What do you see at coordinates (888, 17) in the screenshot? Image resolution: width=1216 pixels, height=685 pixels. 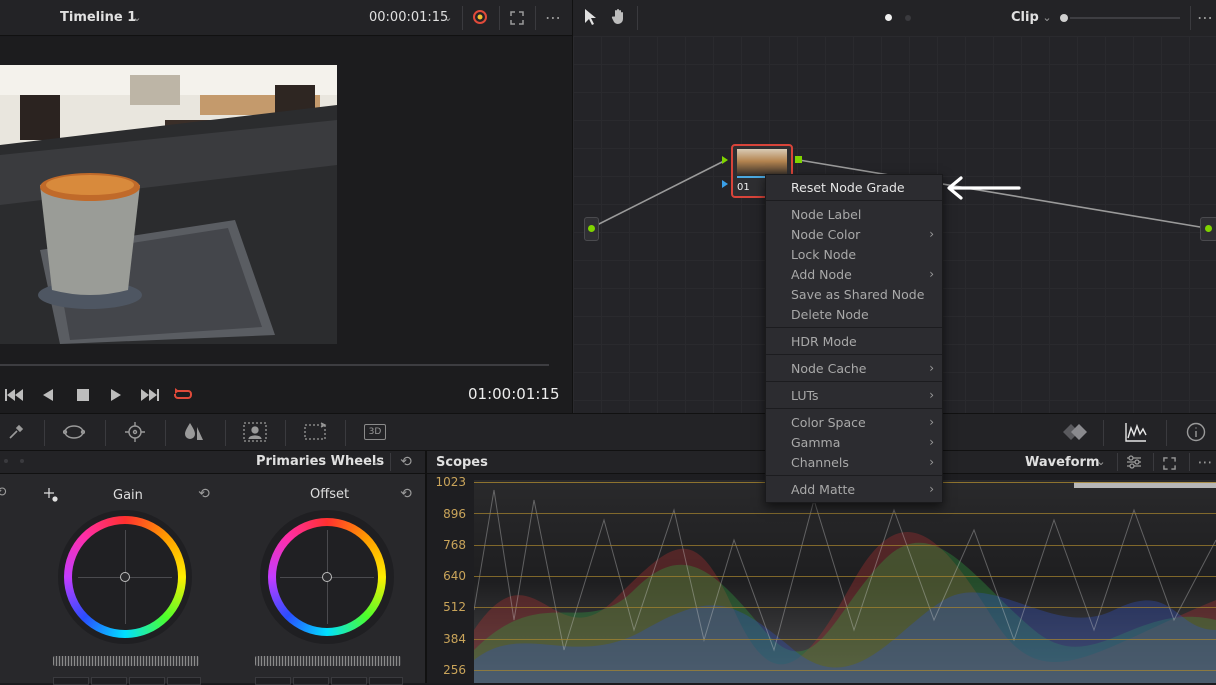 I see `page-dot-active` at bounding box center [888, 17].